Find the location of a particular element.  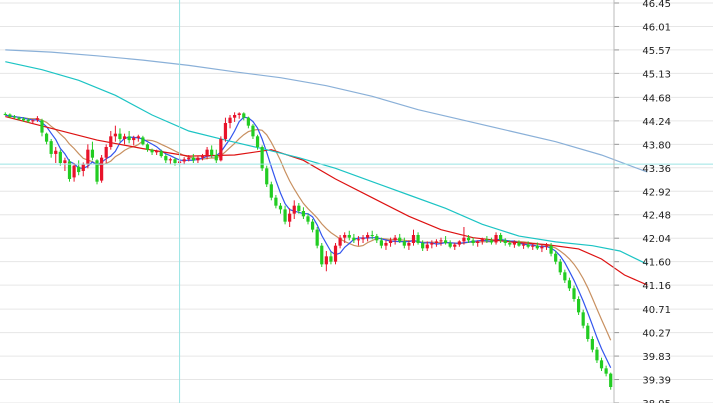

tick-label: 38.95 is located at coordinates (656, 401).